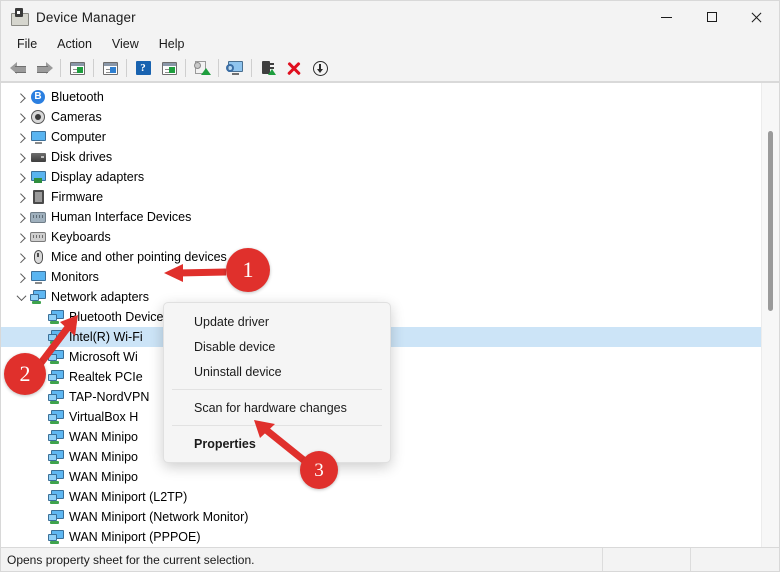  What do you see at coordinates (172, 44) in the screenshot?
I see `menu-help: Help` at bounding box center [172, 44].